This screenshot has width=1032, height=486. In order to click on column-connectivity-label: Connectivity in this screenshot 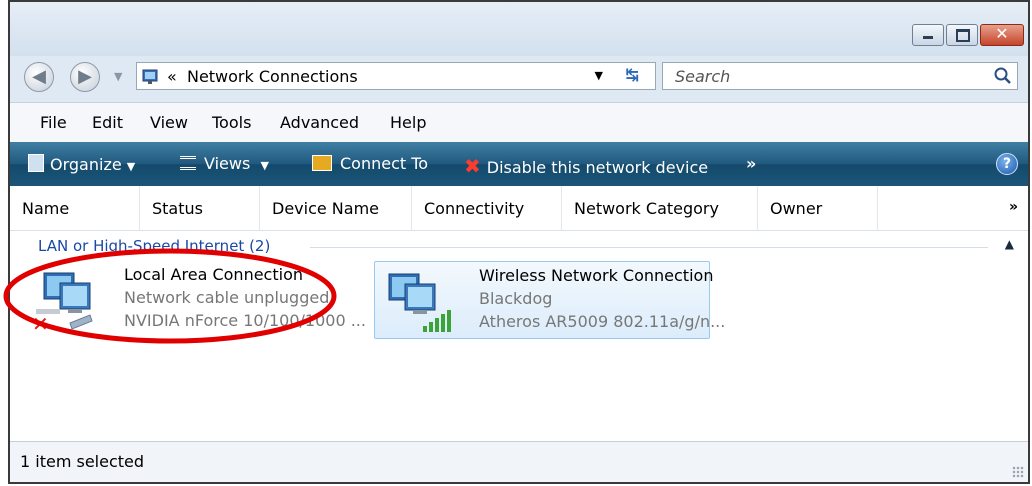, I will do `click(474, 208)`.